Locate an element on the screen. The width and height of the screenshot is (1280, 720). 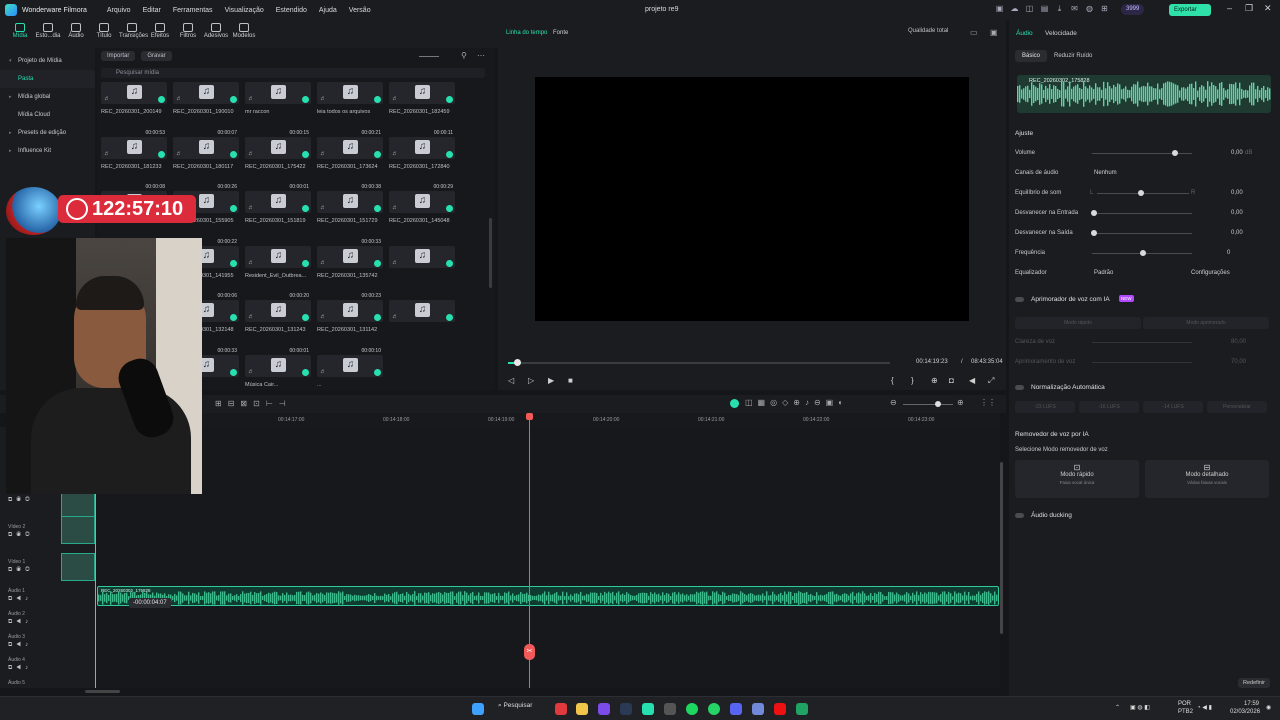
tab-transitions: Transições is located at coordinates (133, 34).